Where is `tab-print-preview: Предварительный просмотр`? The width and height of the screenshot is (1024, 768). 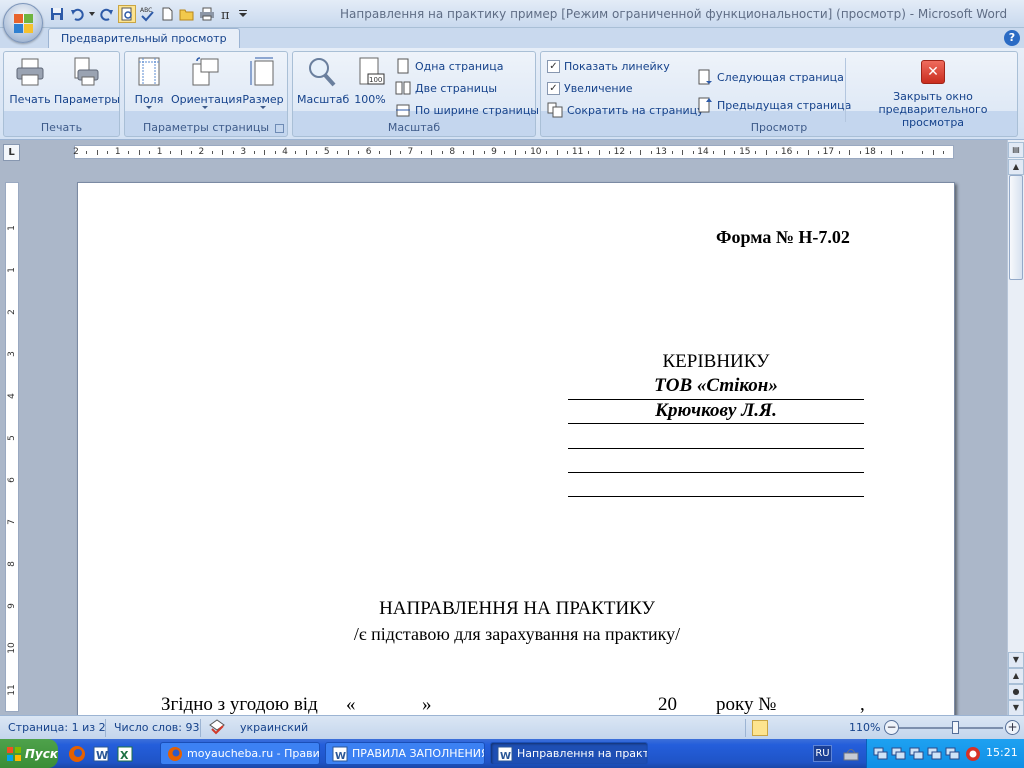 tab-print-preview: Предварительный просмотр is located at coordinates (144, 38).